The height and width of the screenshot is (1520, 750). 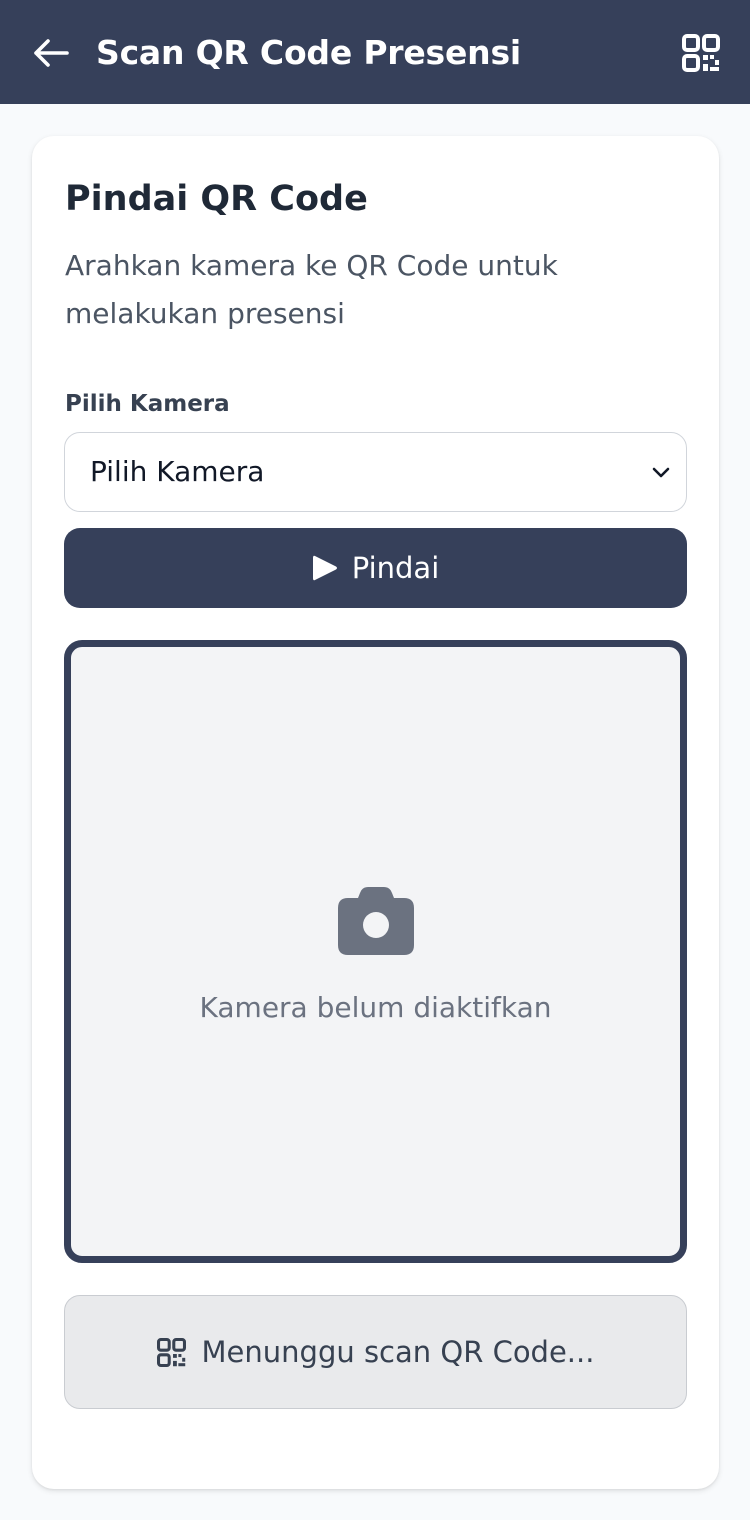 What do you see at coordinates (309, 52) in the screenshot?
I see `page-title: Scan QR Code Presensi` at bounding box center [309, 52].